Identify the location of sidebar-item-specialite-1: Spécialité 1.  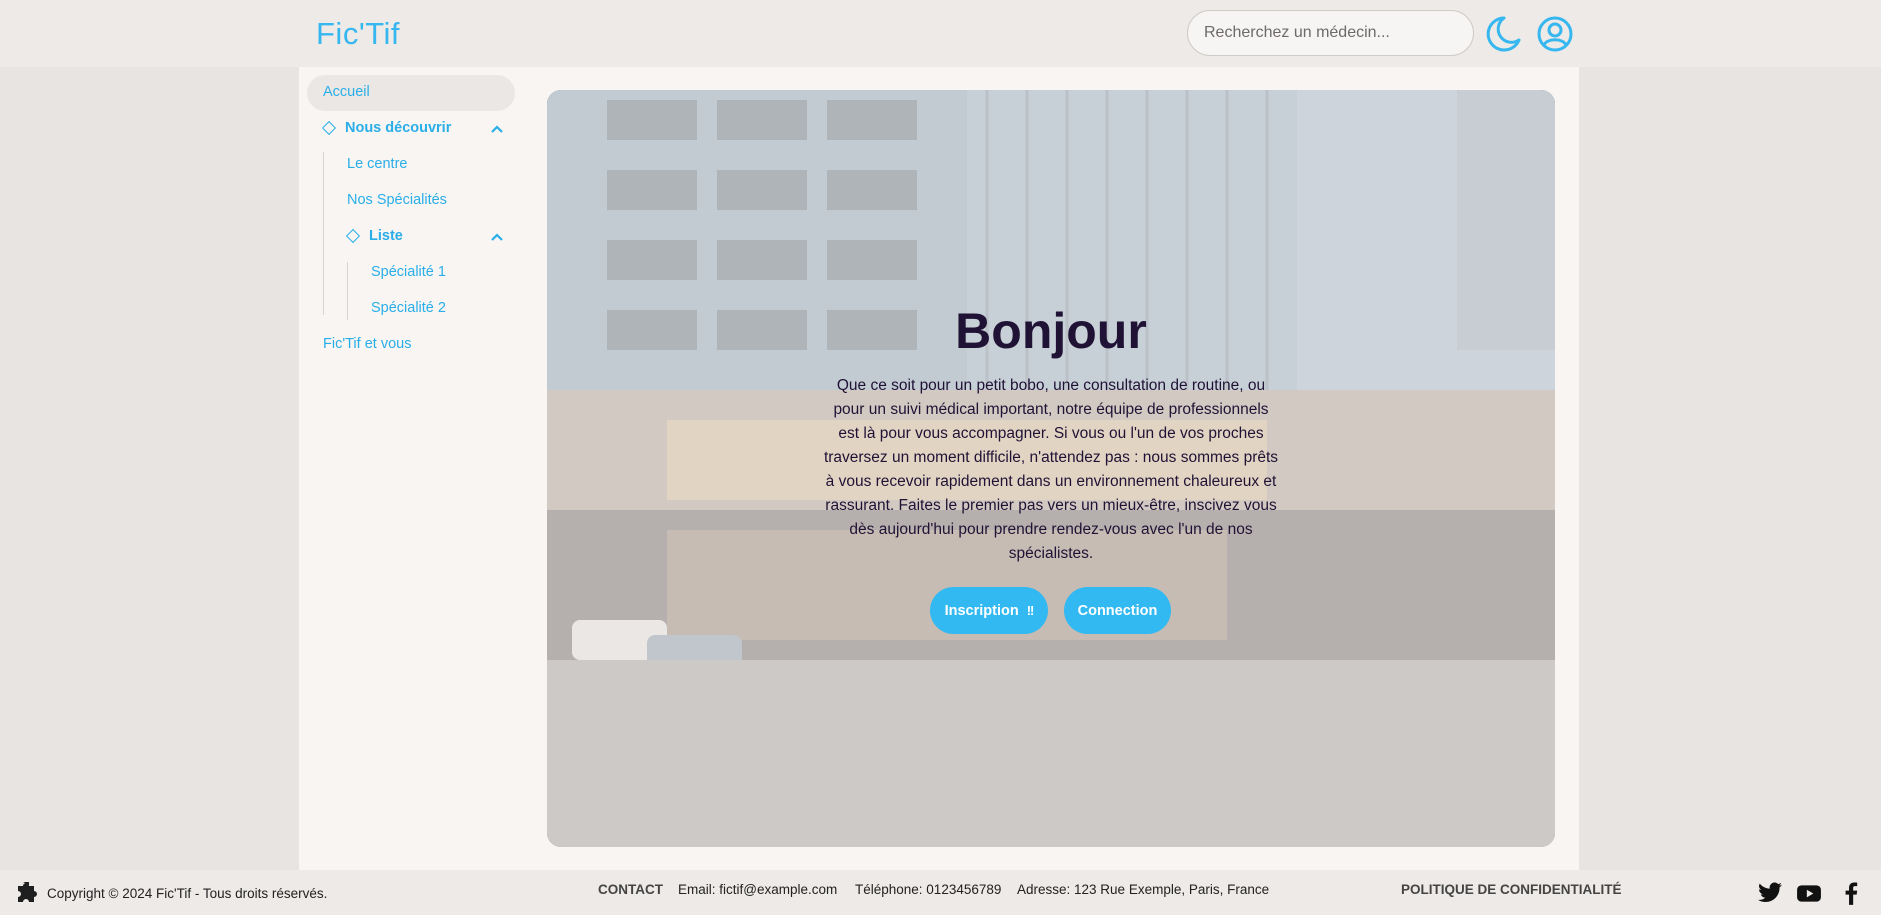
(408, 272).